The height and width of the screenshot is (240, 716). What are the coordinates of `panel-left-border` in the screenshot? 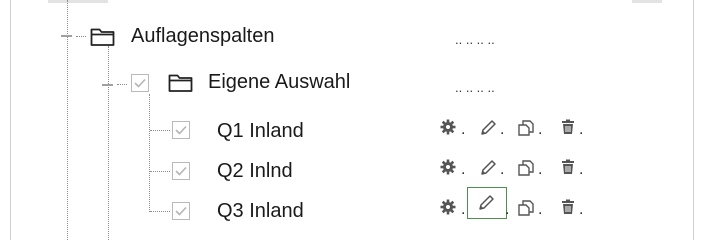 It's located at (10, 120).